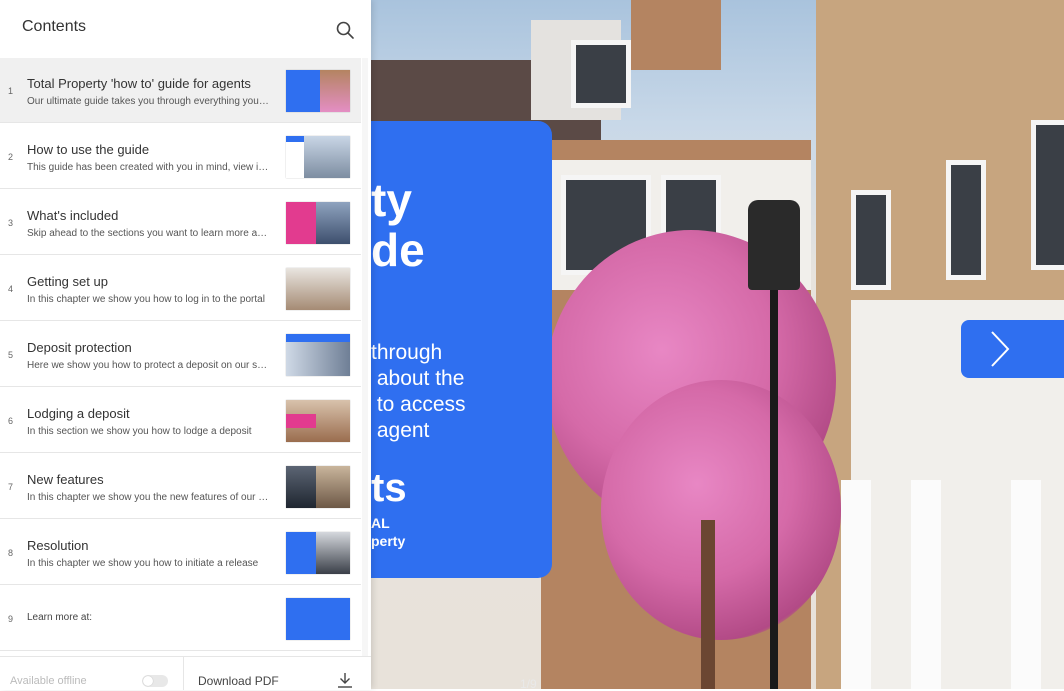  Describe the element at coordinates (238, 681) in the screenshot. I see `download-pdf-button: Download PDF` at that location.